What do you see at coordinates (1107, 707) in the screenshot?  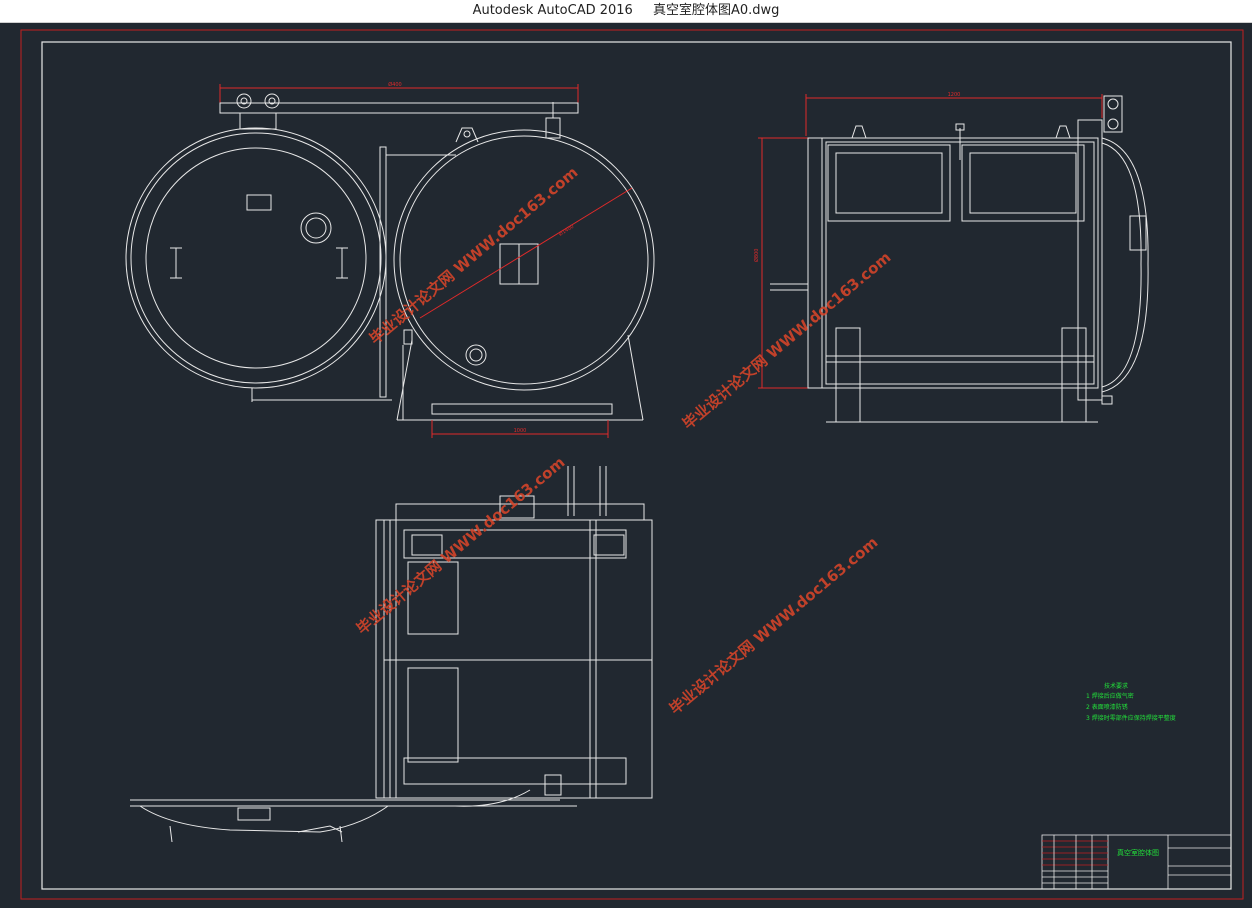 I see `note-2: 2 表面喷漆防锈` at bounding box center [1107, 707].